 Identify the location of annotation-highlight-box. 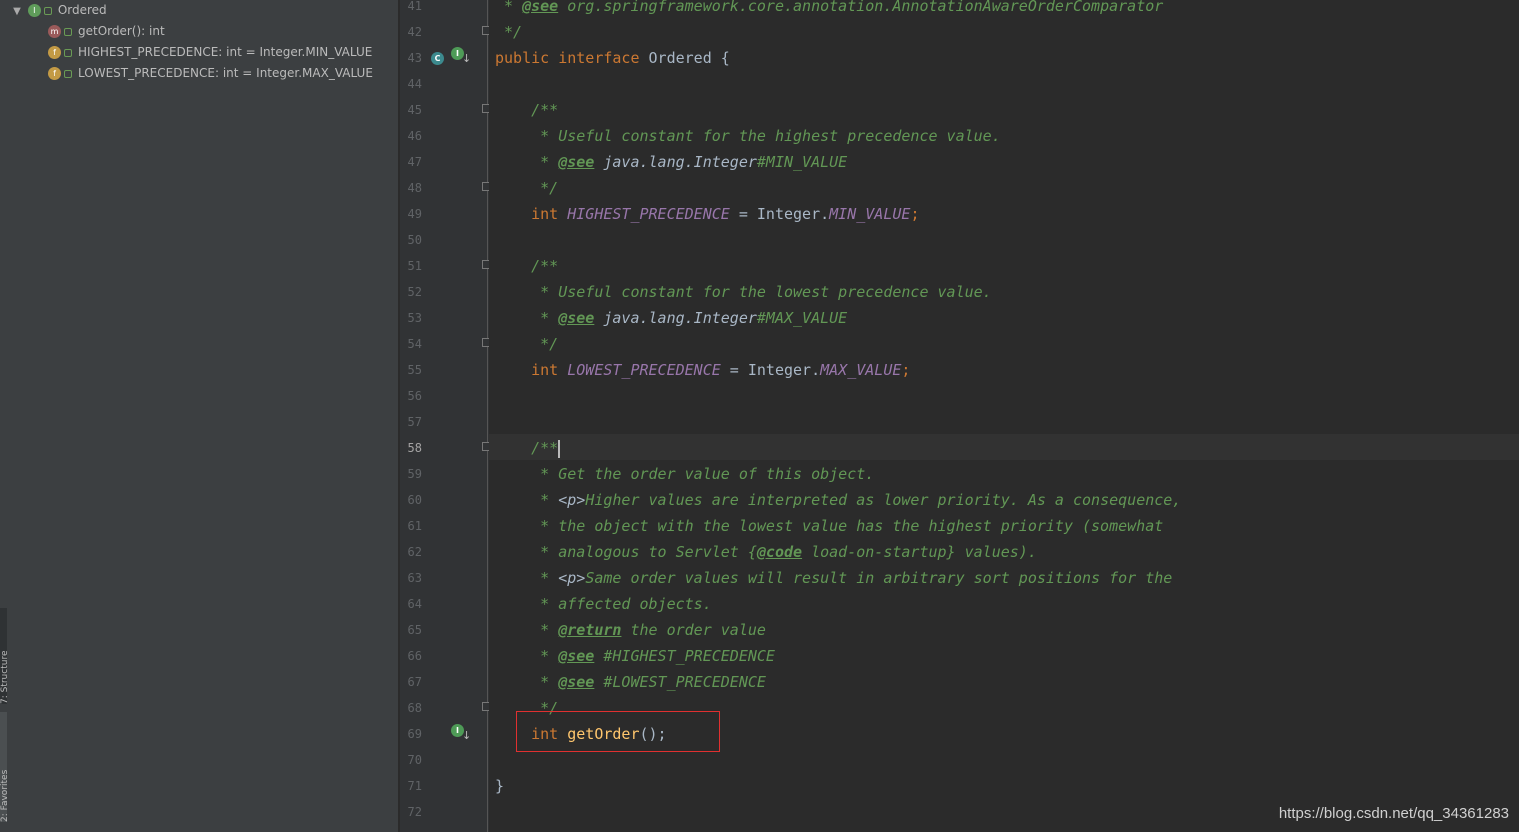
(618, 731).